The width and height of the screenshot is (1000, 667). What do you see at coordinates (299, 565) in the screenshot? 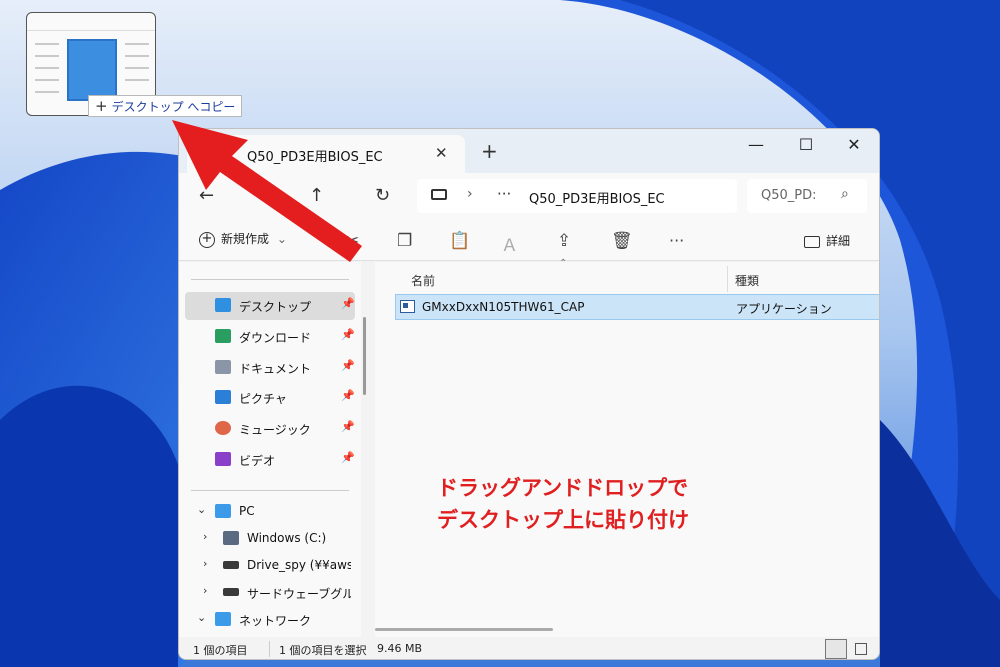
I see `sidebar-item-label: Drive_spy (¥¥aws-tw` at bounding box center [299, 565].